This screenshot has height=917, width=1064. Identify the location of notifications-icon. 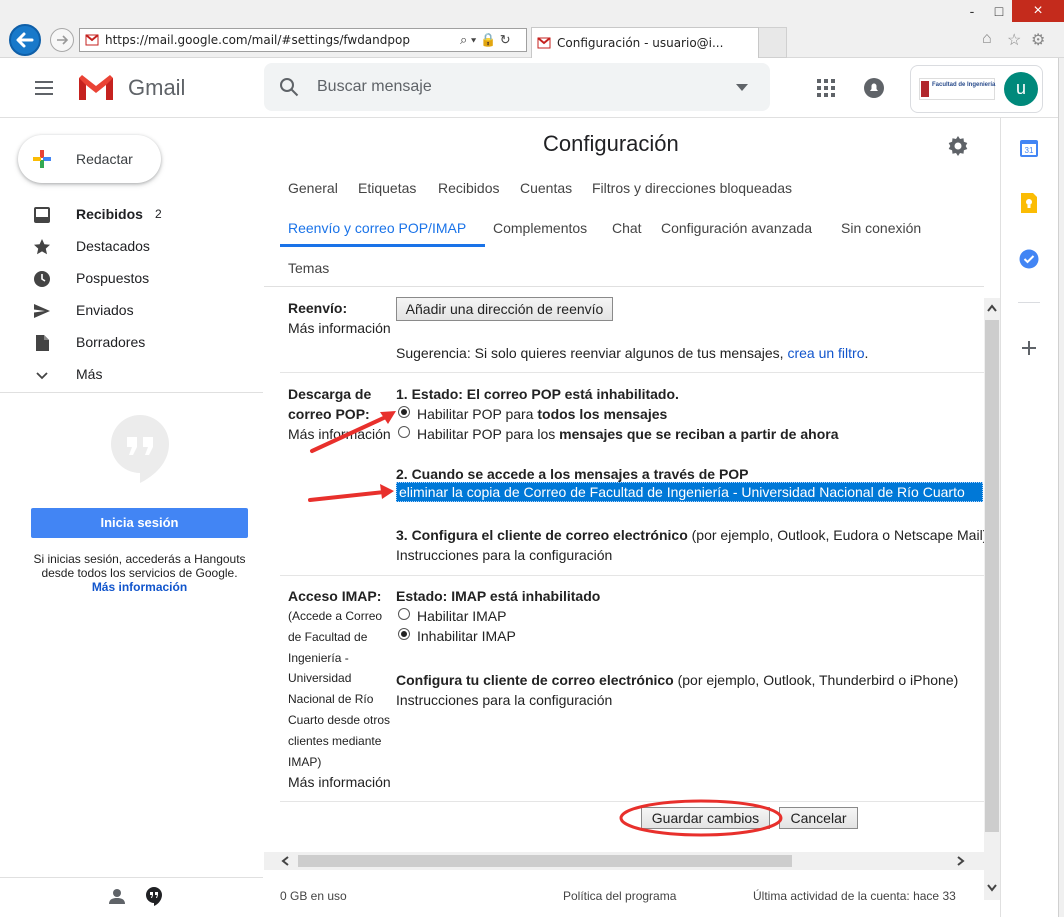
(874, 88).